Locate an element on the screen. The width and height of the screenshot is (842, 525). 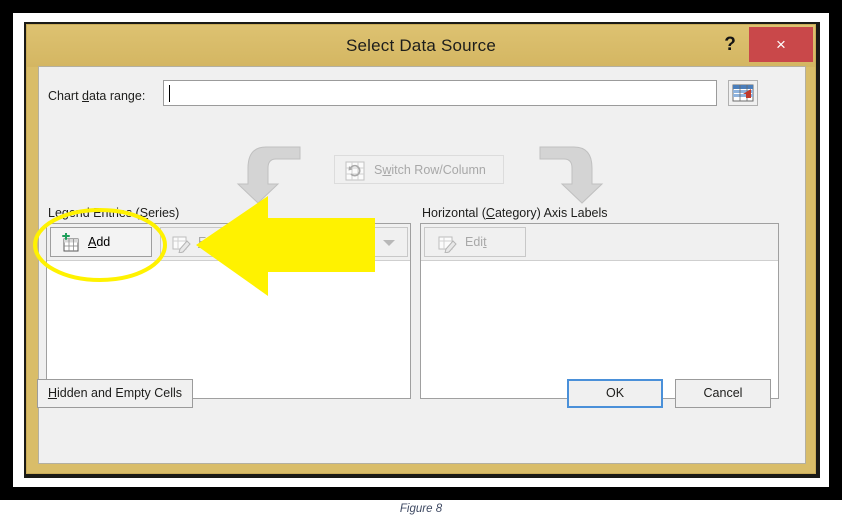
add-series-button: Add is located at coordinates (101, 242).